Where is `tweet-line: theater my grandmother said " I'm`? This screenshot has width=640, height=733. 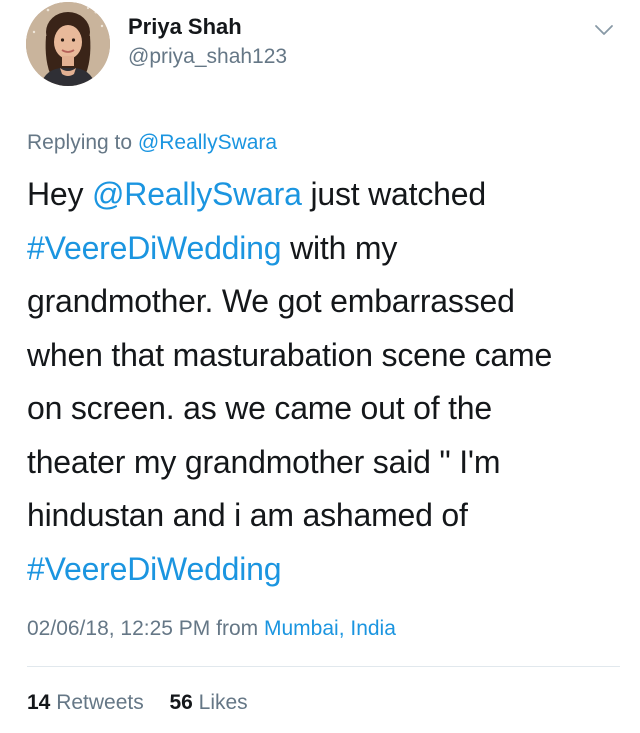 tweet-line: theater my grandmother said " I'm is located at coordinates (264, 461).